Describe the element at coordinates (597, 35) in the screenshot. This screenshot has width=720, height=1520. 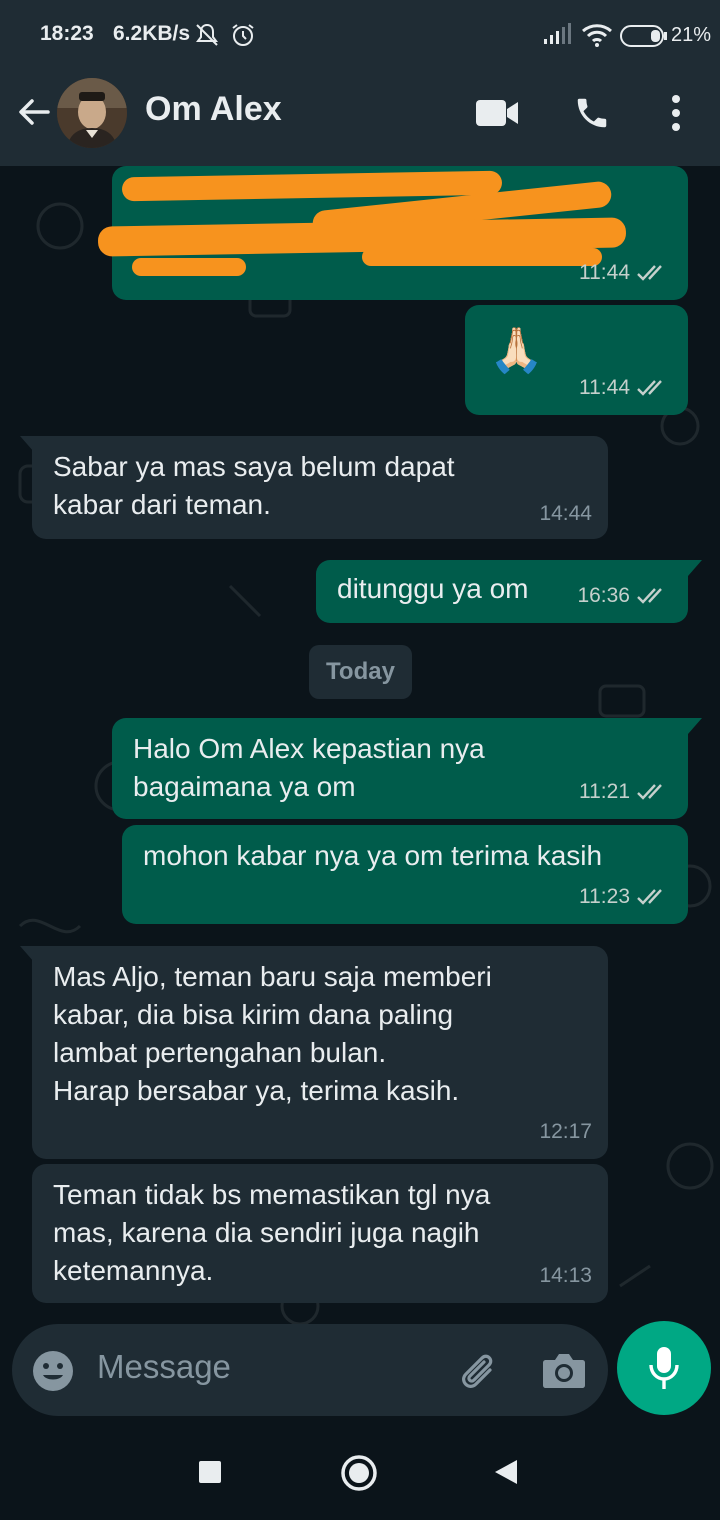
I see `wifi-icon` at that location.